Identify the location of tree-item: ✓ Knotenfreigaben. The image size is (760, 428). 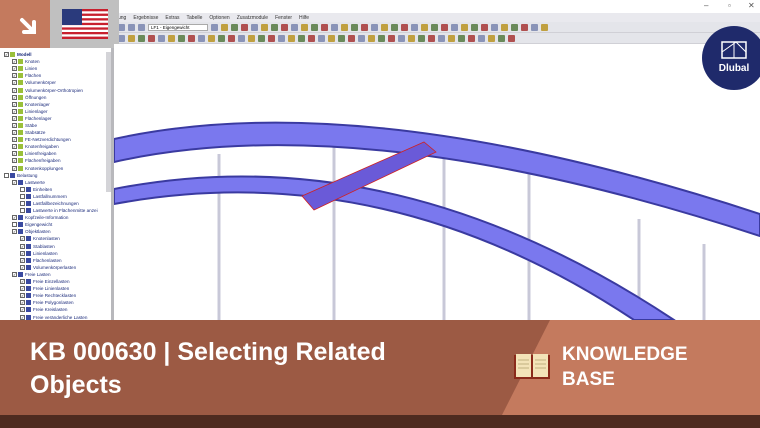
(55, 146).